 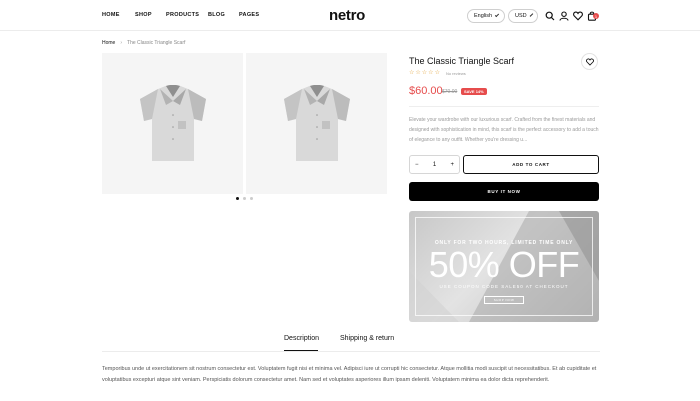 What do you see at coordinates (474, 91) in the screenshot?
I see `save-badge: SAVE 14%` at bounding box center [474, 91].